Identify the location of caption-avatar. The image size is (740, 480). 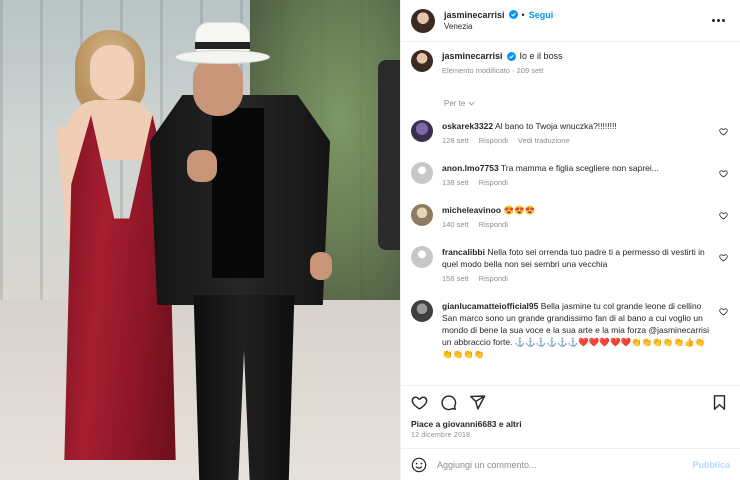
(422, 61).